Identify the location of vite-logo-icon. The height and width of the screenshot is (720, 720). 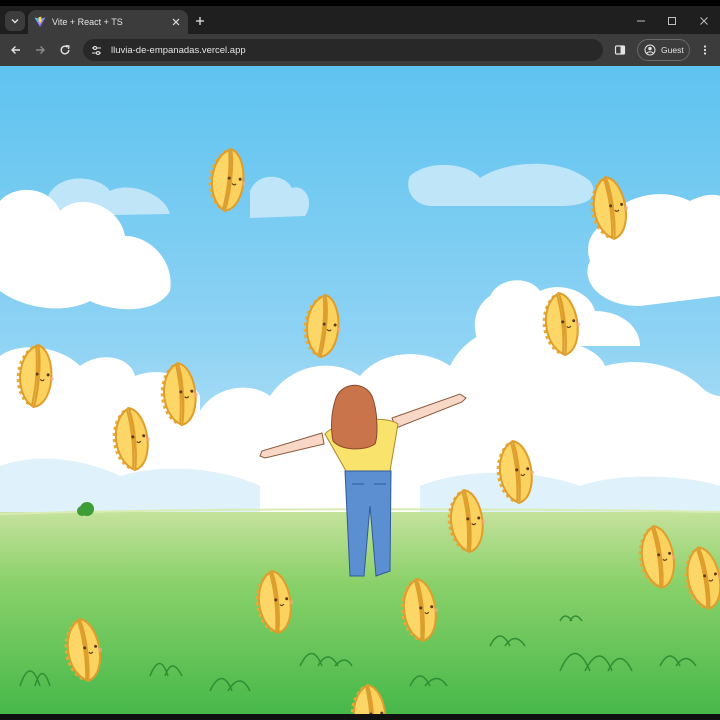
(40, 21).